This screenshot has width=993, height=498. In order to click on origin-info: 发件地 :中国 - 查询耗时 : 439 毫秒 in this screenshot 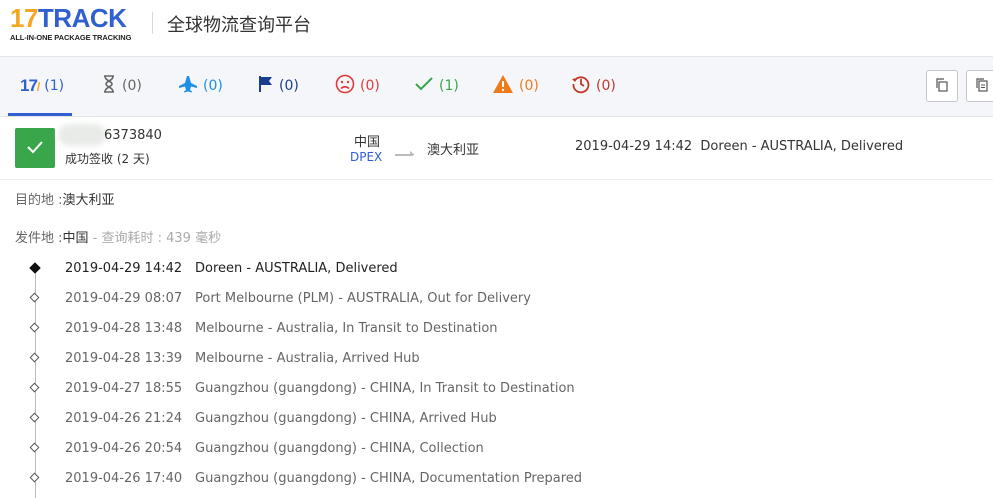, I will do `click(118, 236)`.